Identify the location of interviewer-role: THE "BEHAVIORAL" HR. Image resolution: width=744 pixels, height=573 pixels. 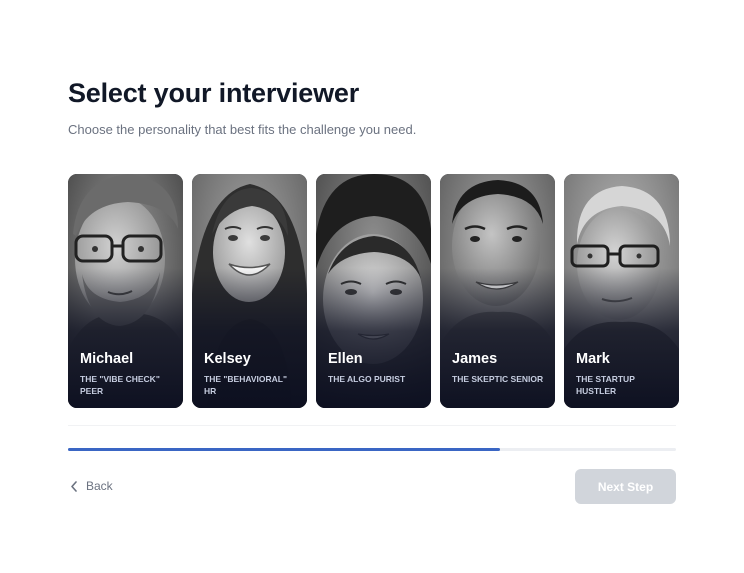
(245, 385).